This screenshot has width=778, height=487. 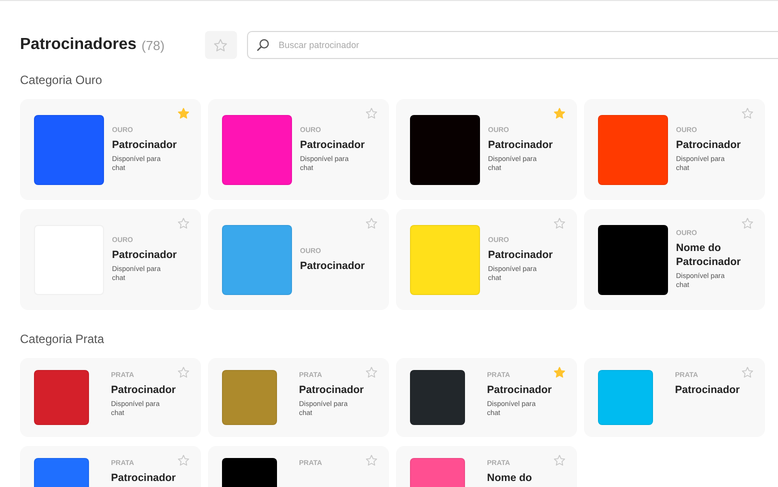 What do you see at coordinates (707, 254) in the screenshot?
I see `sponsor-name: Nome do Patrocinador` at bounding box center [707, 254].